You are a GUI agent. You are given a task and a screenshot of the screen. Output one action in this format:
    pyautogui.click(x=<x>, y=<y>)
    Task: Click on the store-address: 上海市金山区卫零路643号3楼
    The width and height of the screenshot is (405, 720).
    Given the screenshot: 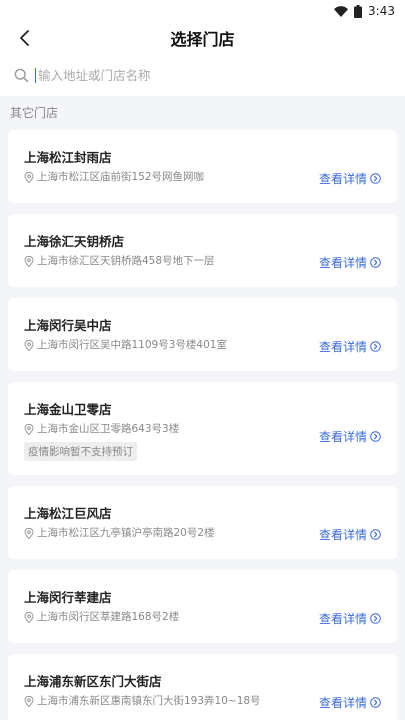 What is the action you would take?
    pyautogui.click(x=108, y=429)
    